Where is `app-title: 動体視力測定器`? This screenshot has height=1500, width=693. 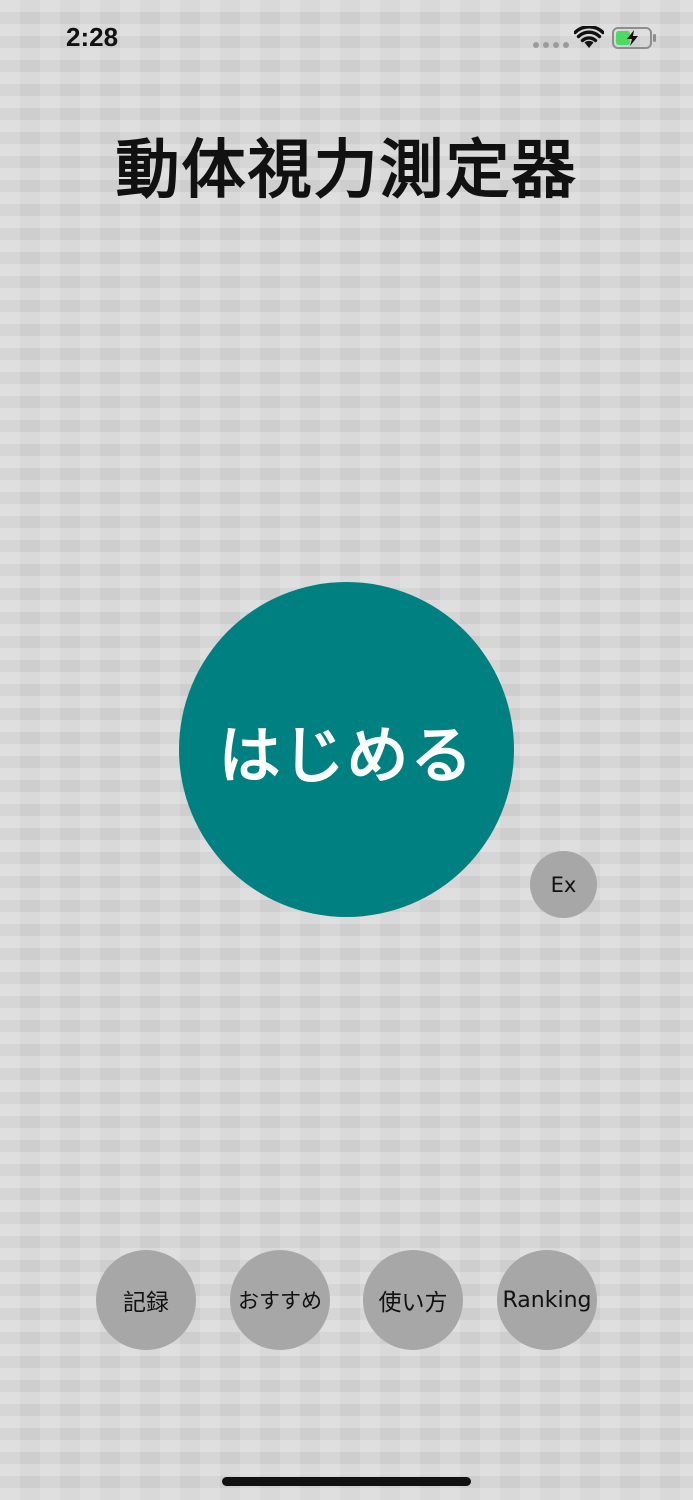
app-title: 動体視力測定器 is located at coordinates (346, 171).